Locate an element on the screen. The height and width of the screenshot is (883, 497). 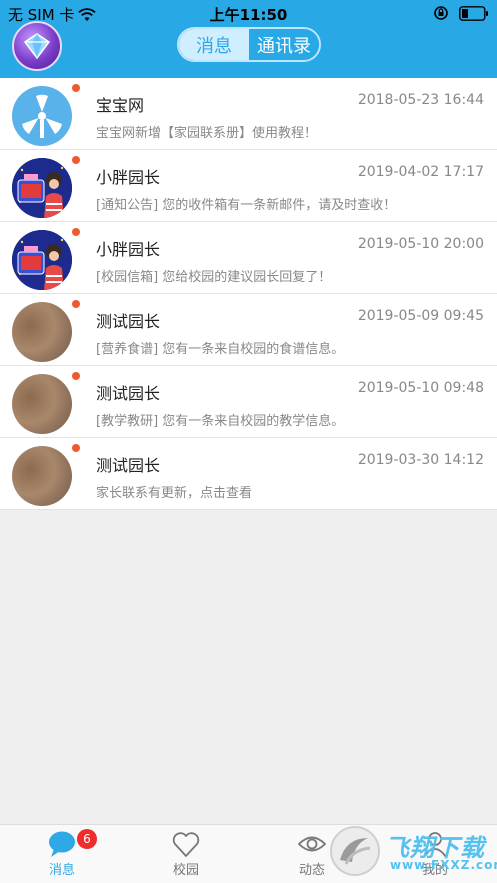
app-header: 无 SIM 卡 上午11:50 消息 通讯录 is located at coordinates (248, 39).